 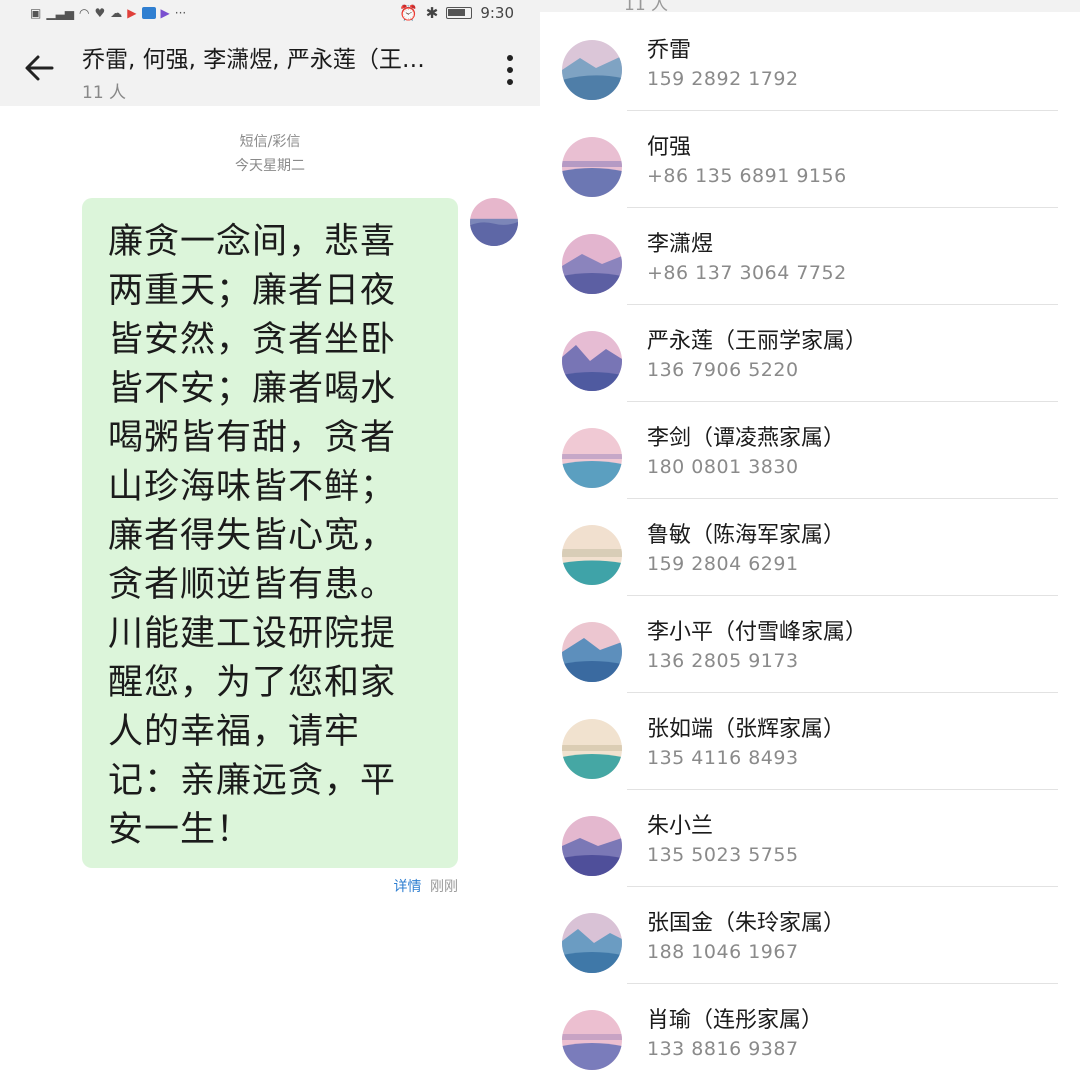 I want to click on contact-row: 严永莲（王丽学家属） 136 7906 5220, so click(x=810, y=369).